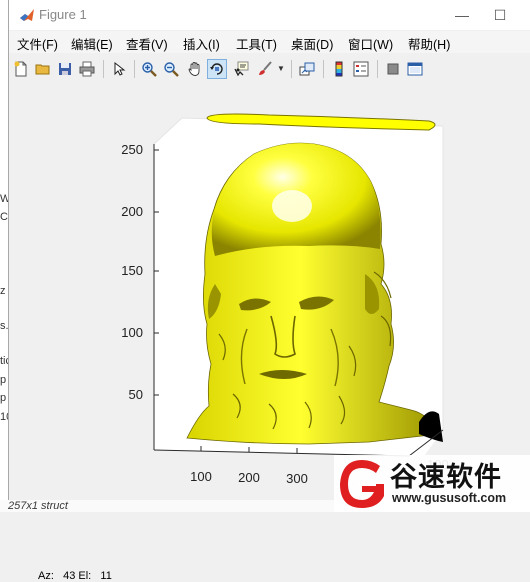 Image resolution: width=530 pixels, height=582 pixels. I want to click on zoom-in-icon, so click(149, 69).